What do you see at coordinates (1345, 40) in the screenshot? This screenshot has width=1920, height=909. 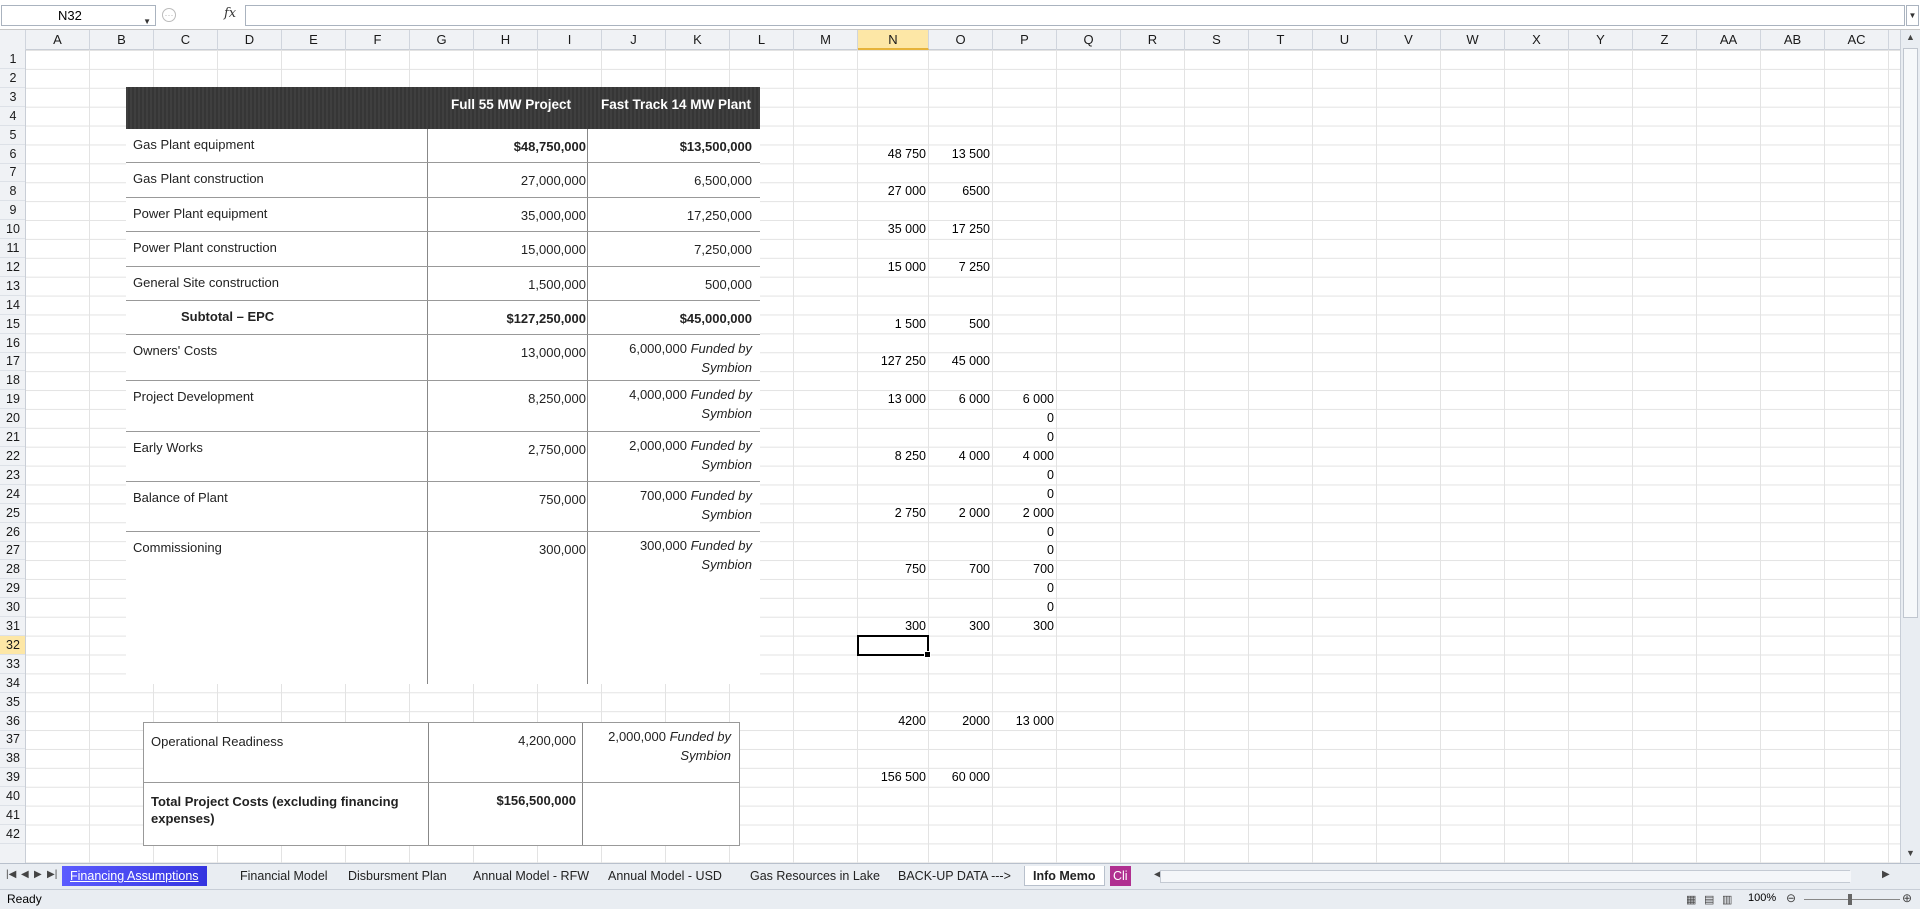 I see `column-header-u: U` at bounding box center [1345, 40].